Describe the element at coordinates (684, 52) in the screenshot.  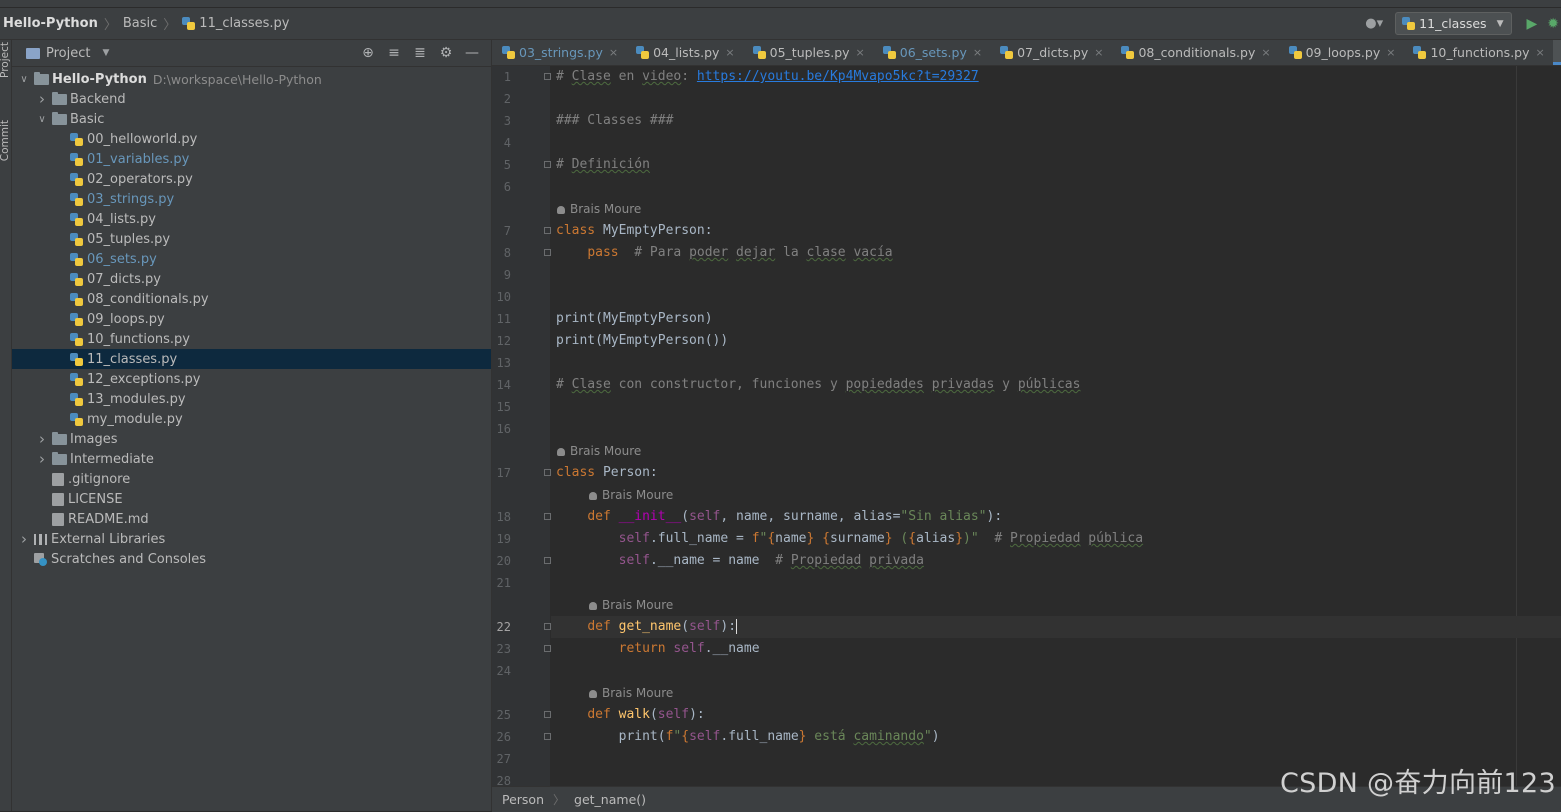
I see `editor-tab: 04_lists.py ×` at that location.